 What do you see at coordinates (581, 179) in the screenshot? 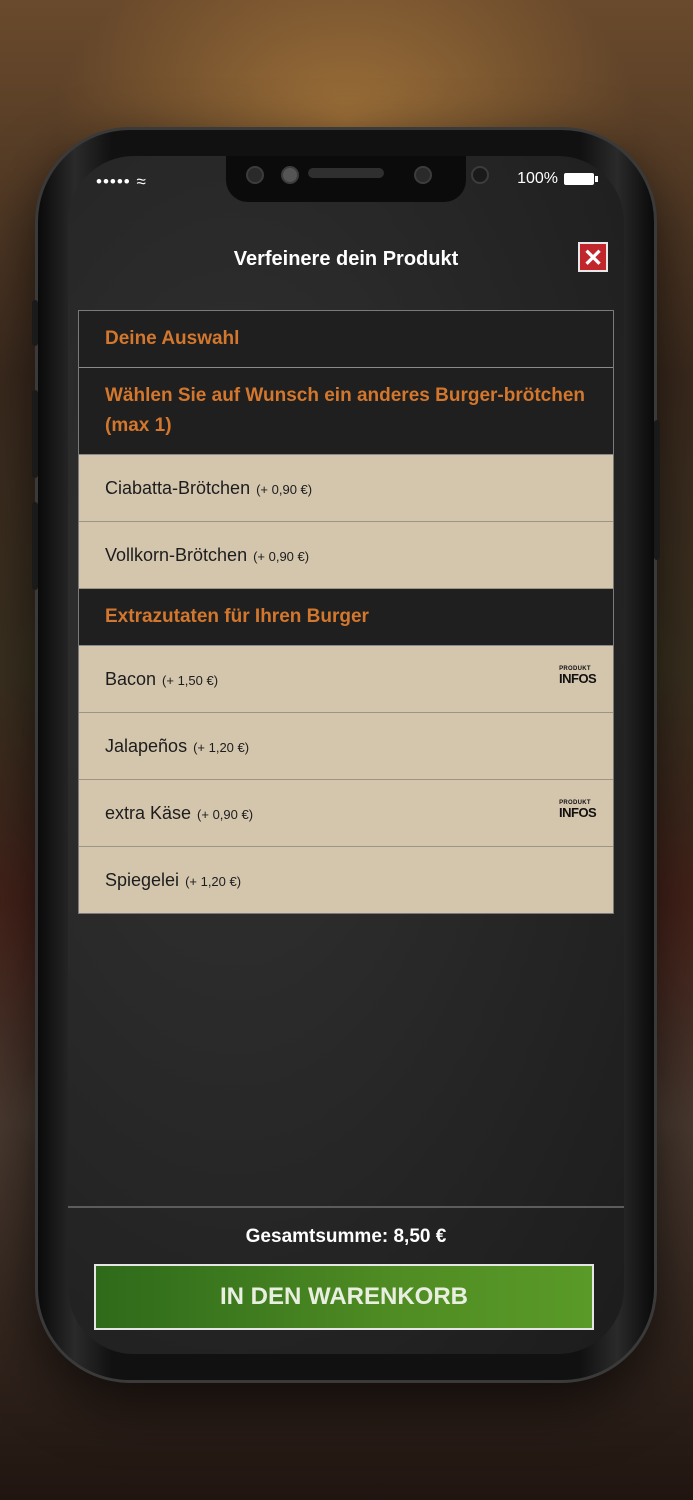
I see `battery-icon` at bounding box center [581, 179].